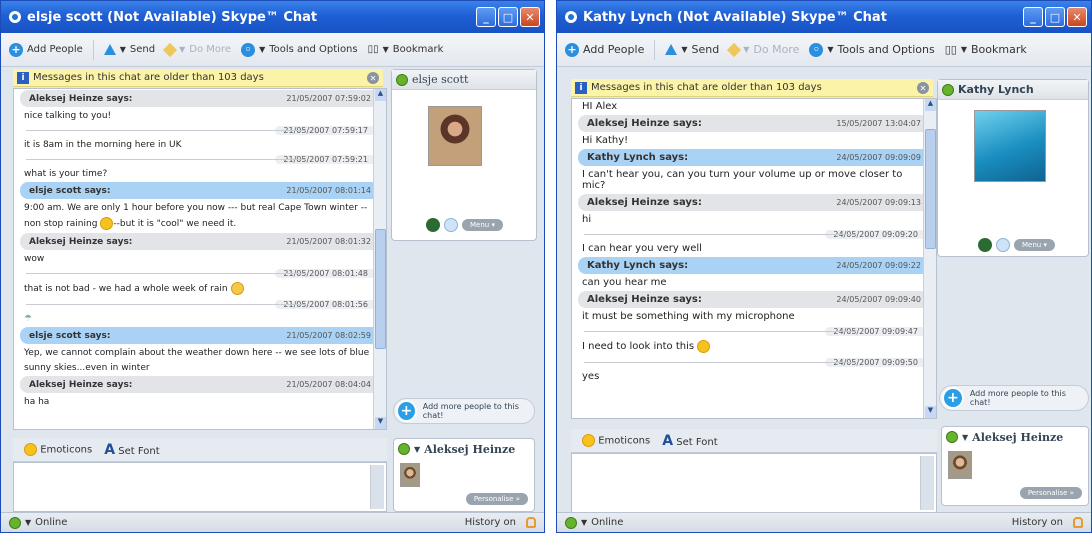  Describe the element at coordinates (638, 346) in the screenshot. I see `message-fragment: I need to look into this` at that location.